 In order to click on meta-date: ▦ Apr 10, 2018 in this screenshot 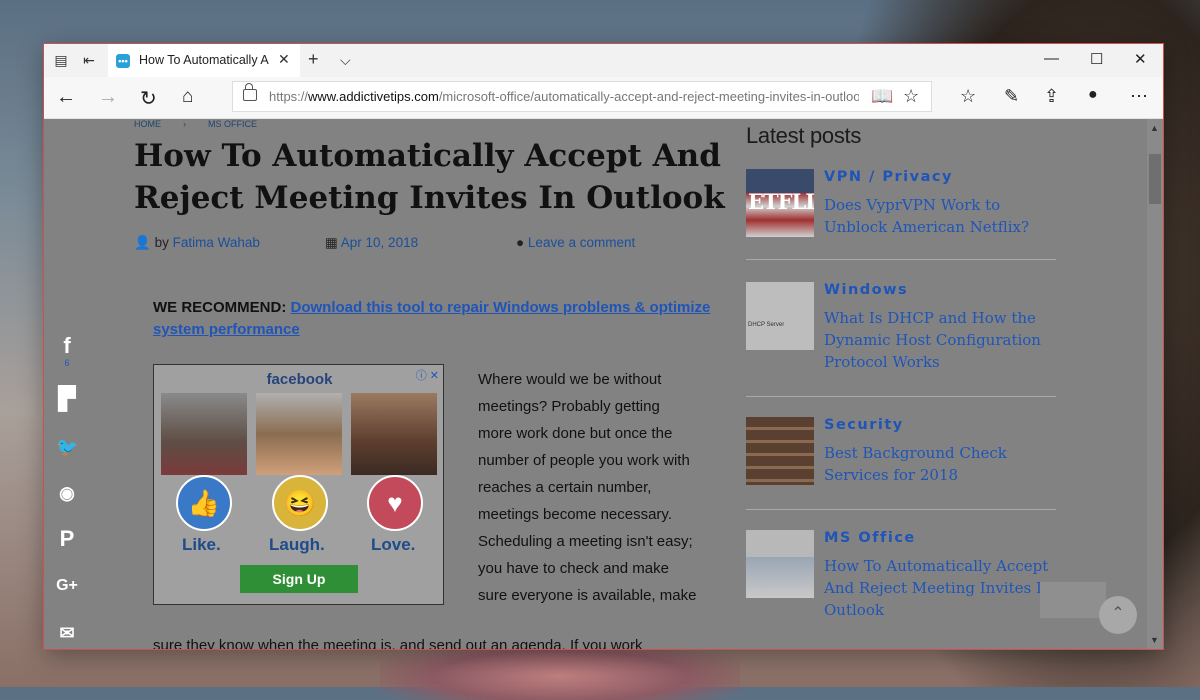, I will do `click(371, 243)`.